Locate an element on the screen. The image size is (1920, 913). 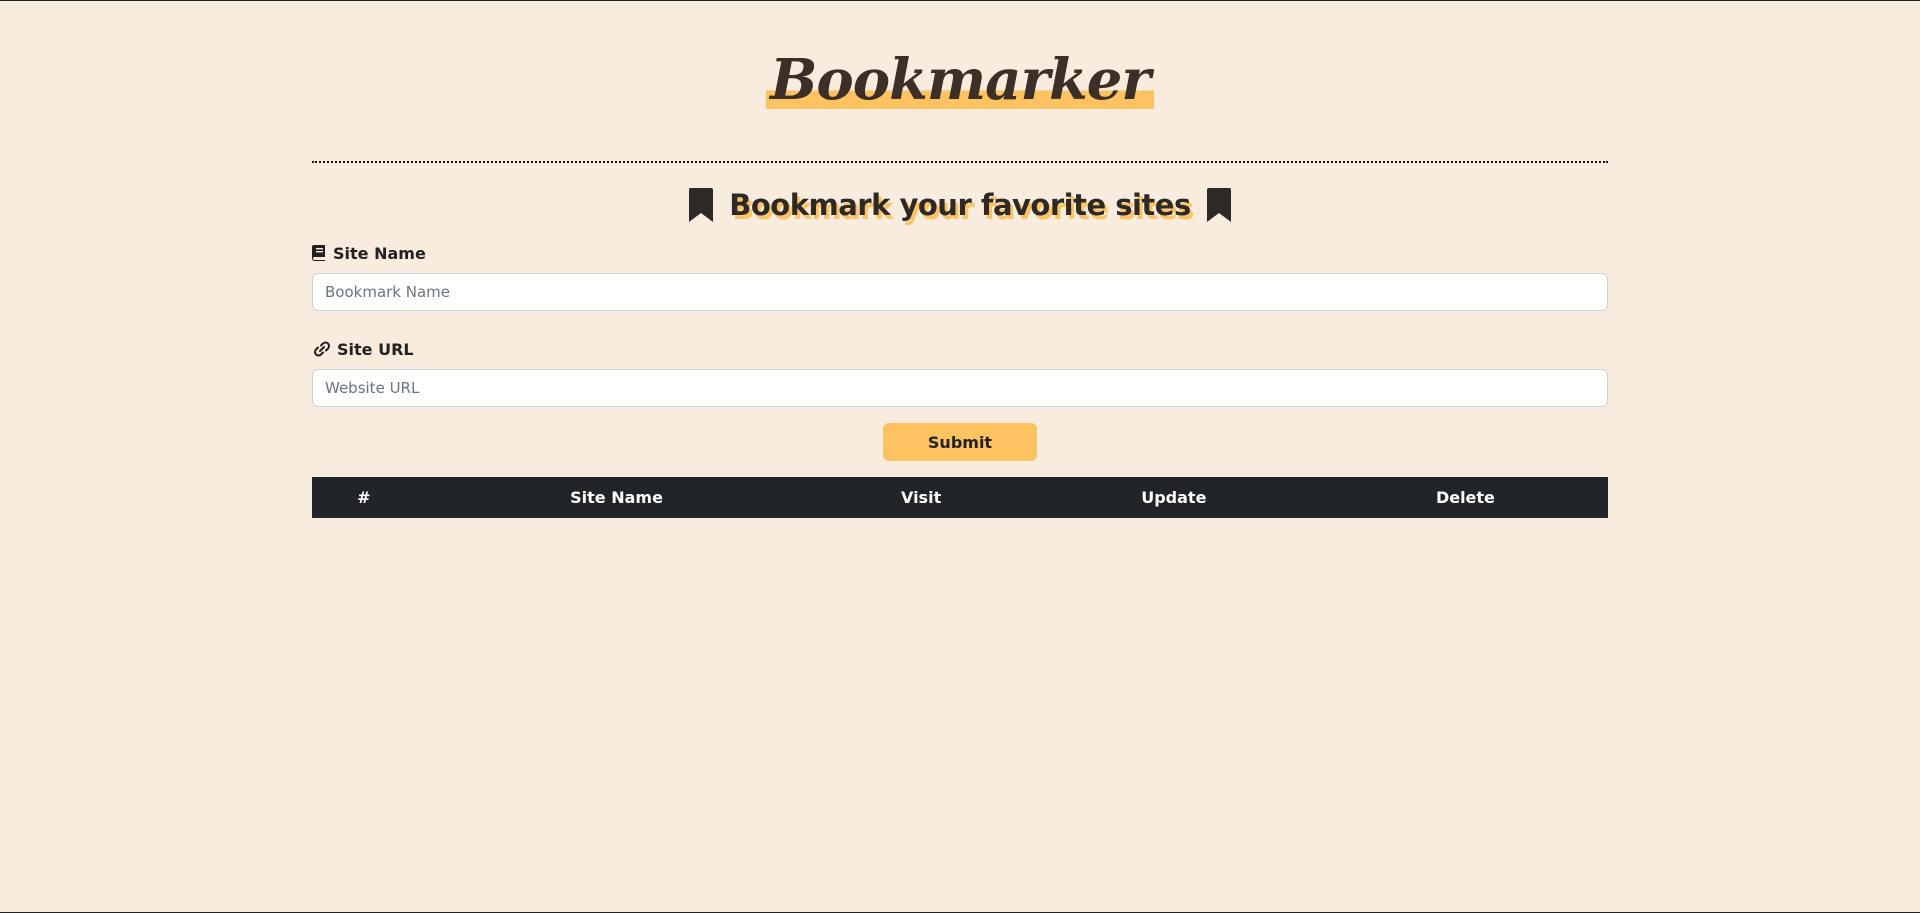
site-name-label: Site Name is located at coordinates (960, 253).